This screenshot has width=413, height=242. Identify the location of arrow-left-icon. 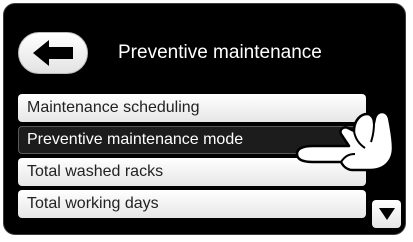
(53, 53).